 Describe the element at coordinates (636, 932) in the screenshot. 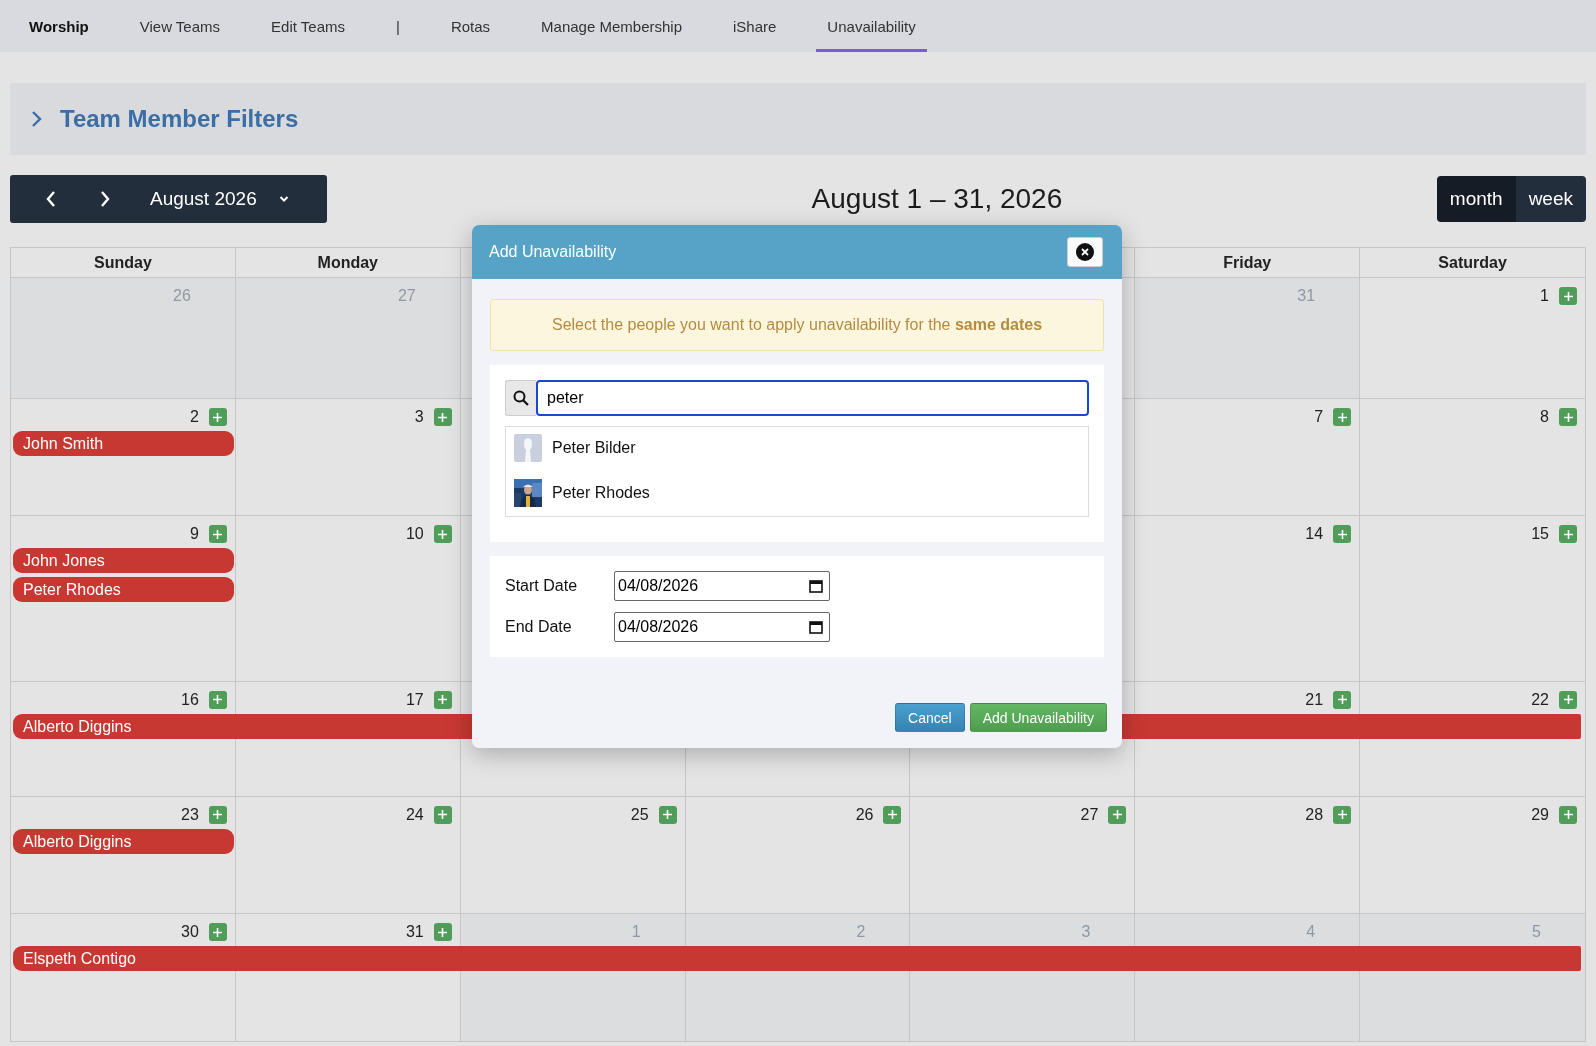

I see `day-number: 1` at that location.